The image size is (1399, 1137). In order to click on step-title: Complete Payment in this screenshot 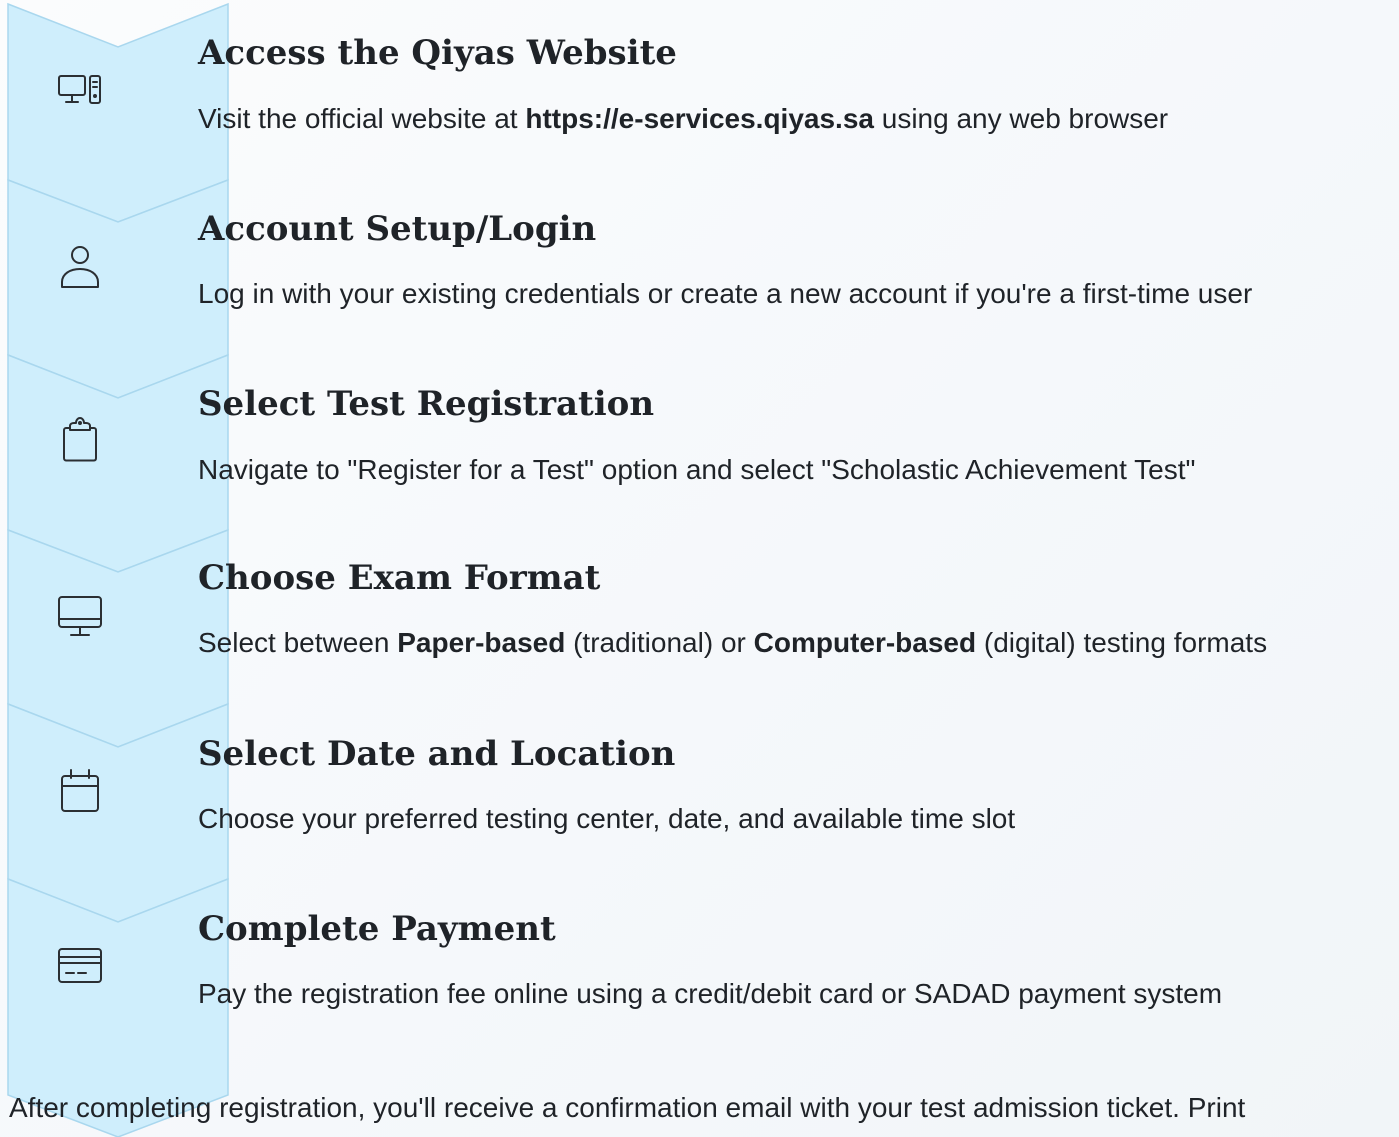, I will do `click(377, 929)`.